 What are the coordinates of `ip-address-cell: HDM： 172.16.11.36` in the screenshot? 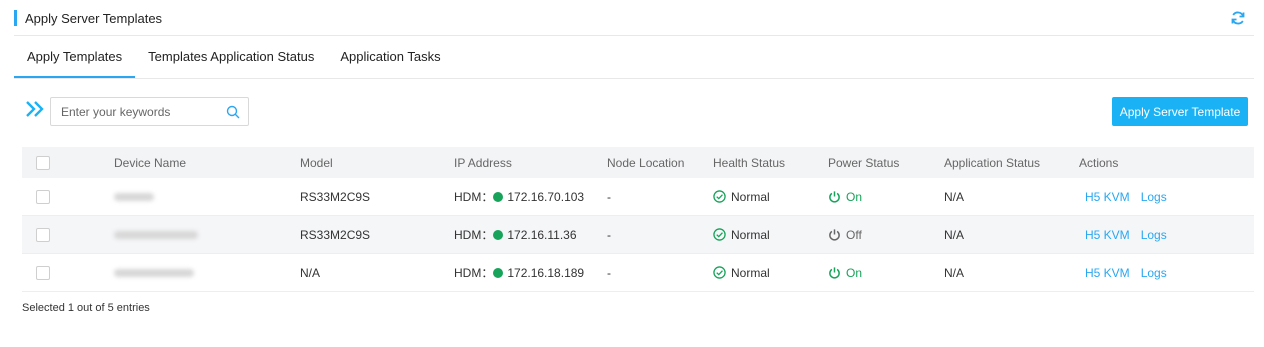 It's located at (515, 234).